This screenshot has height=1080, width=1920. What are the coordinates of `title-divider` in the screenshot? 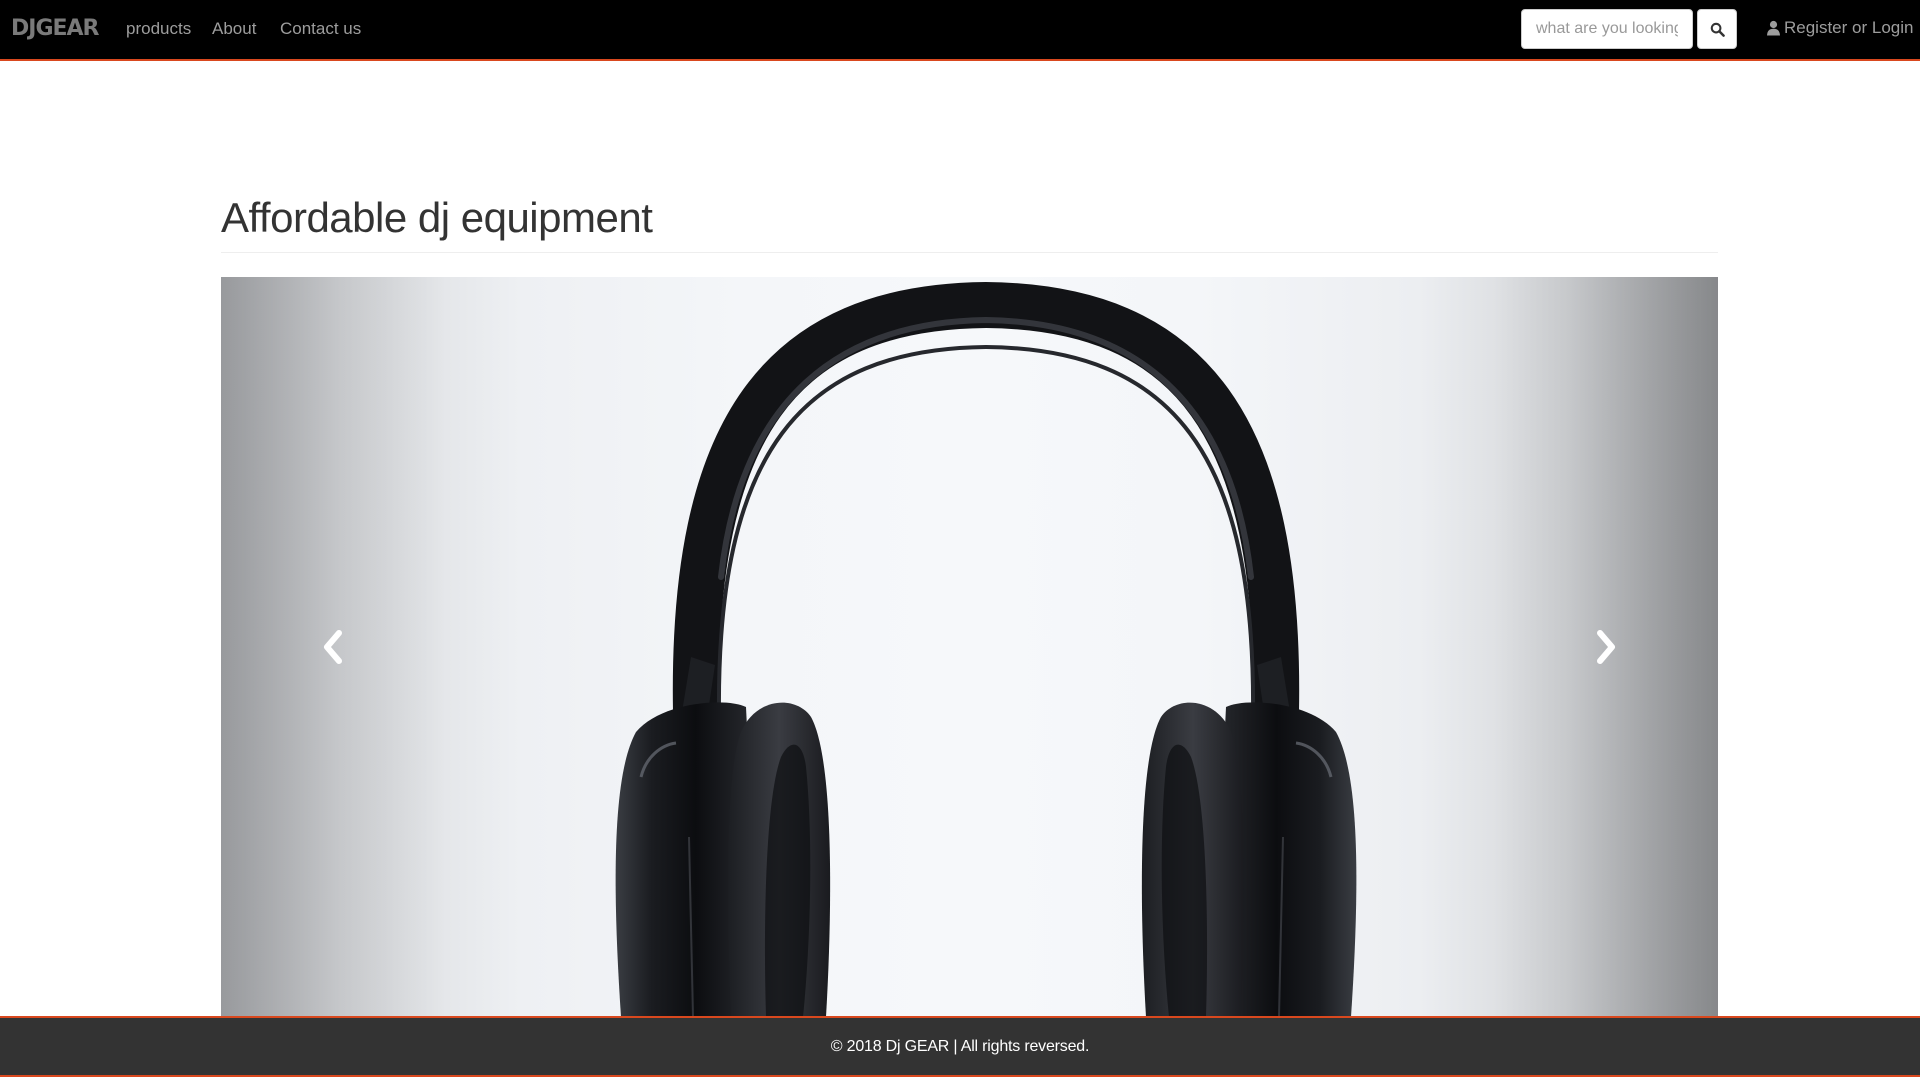 It's located at (969, 252).